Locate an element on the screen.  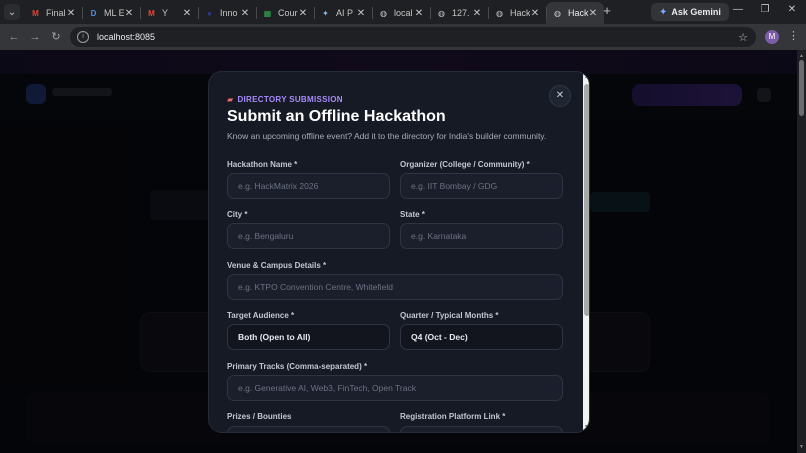
sparkle-icon: ✦ is located at coordinates (325, 13).